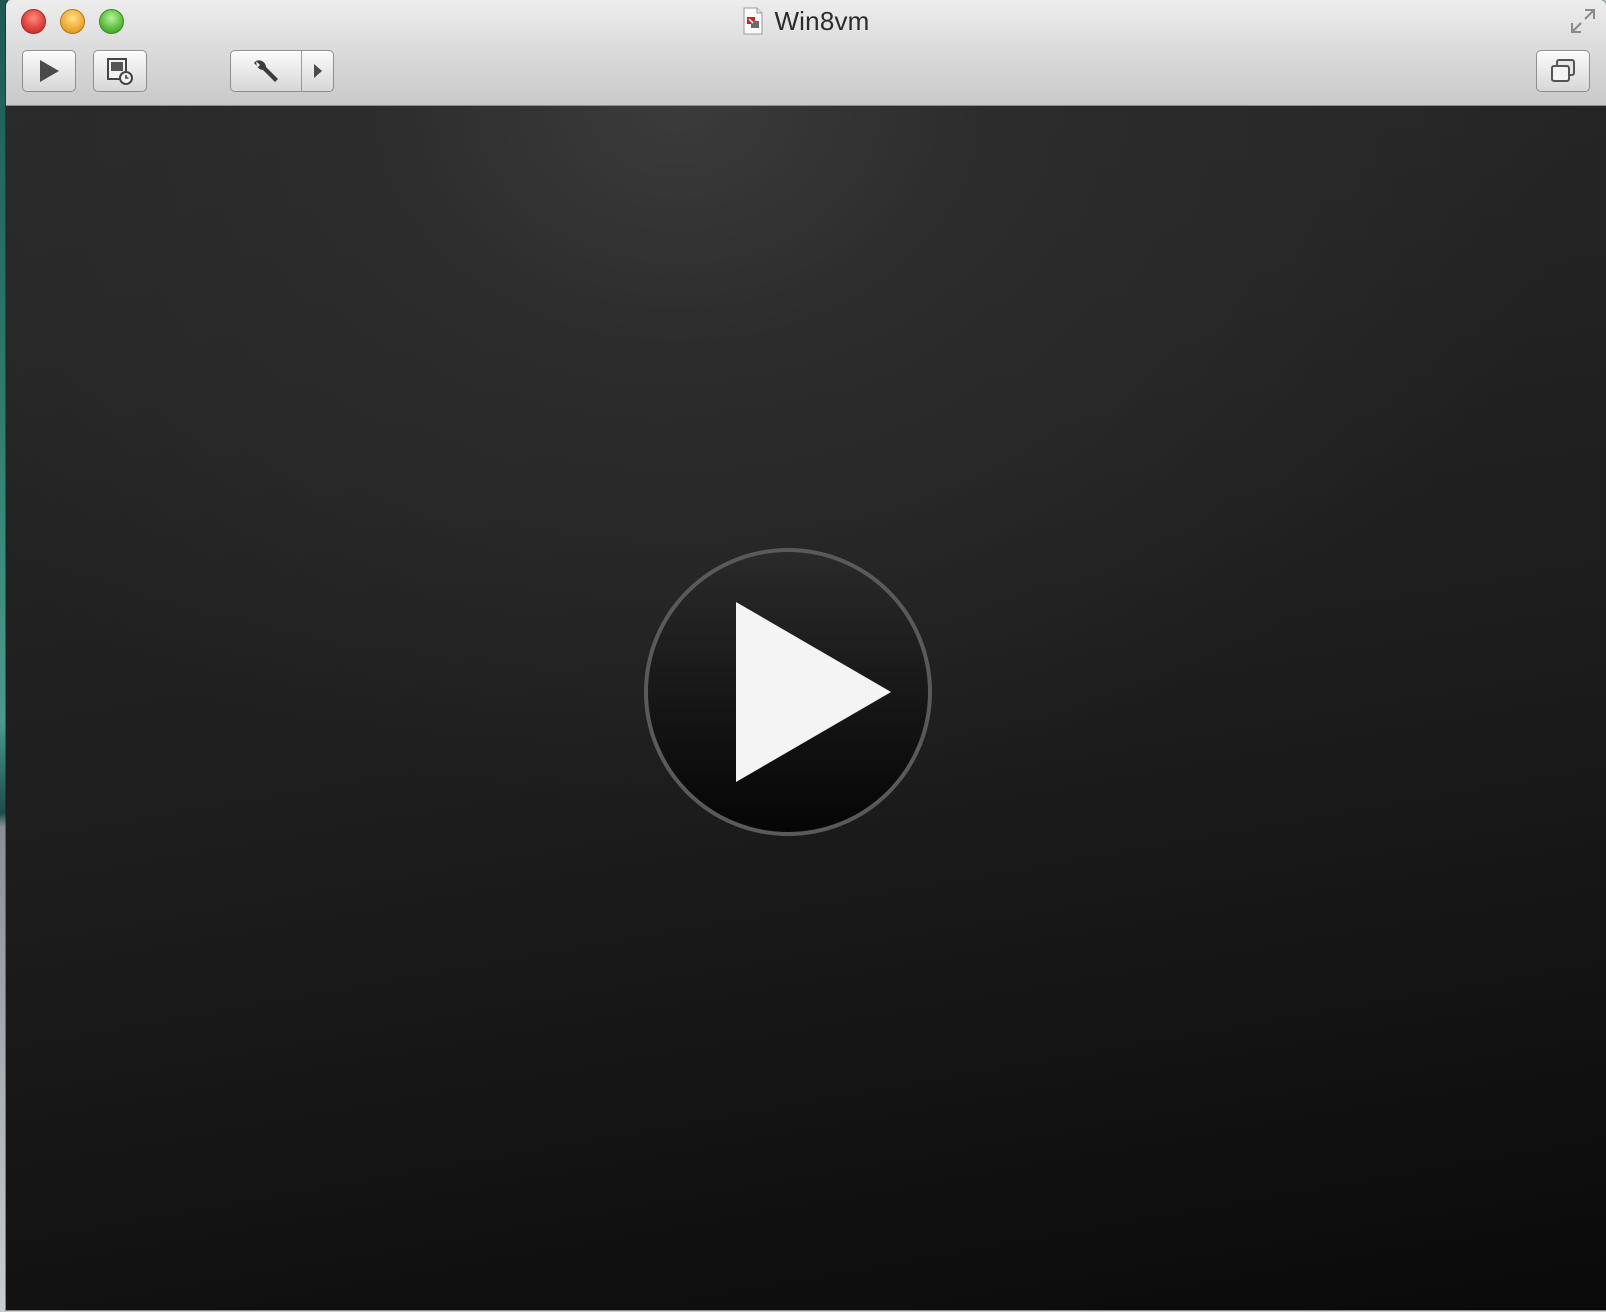  I want to click on start-vm-button, so click(49, 71).